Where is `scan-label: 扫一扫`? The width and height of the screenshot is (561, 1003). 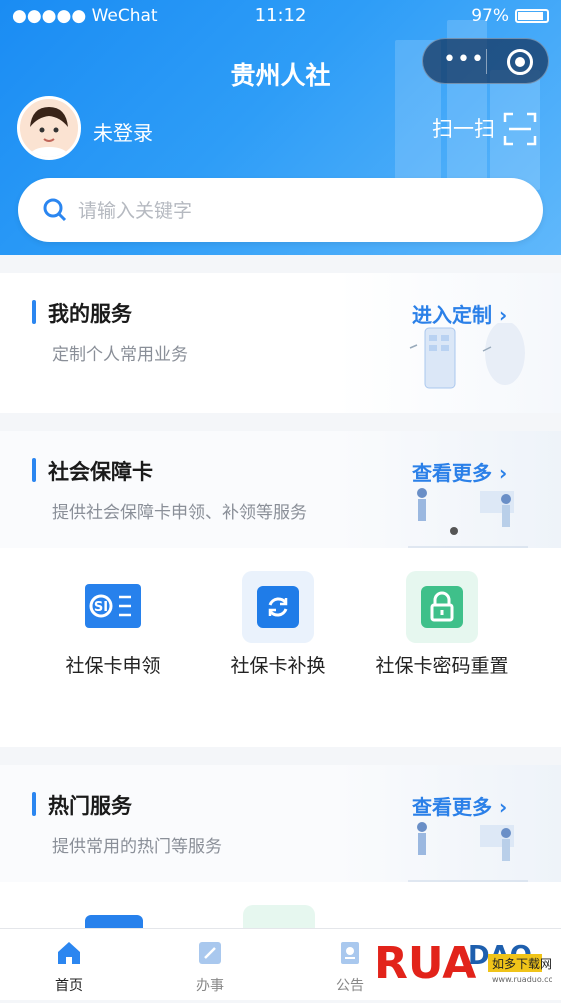
scan-label: 扫一扫 is located at coordinates (463, 129).